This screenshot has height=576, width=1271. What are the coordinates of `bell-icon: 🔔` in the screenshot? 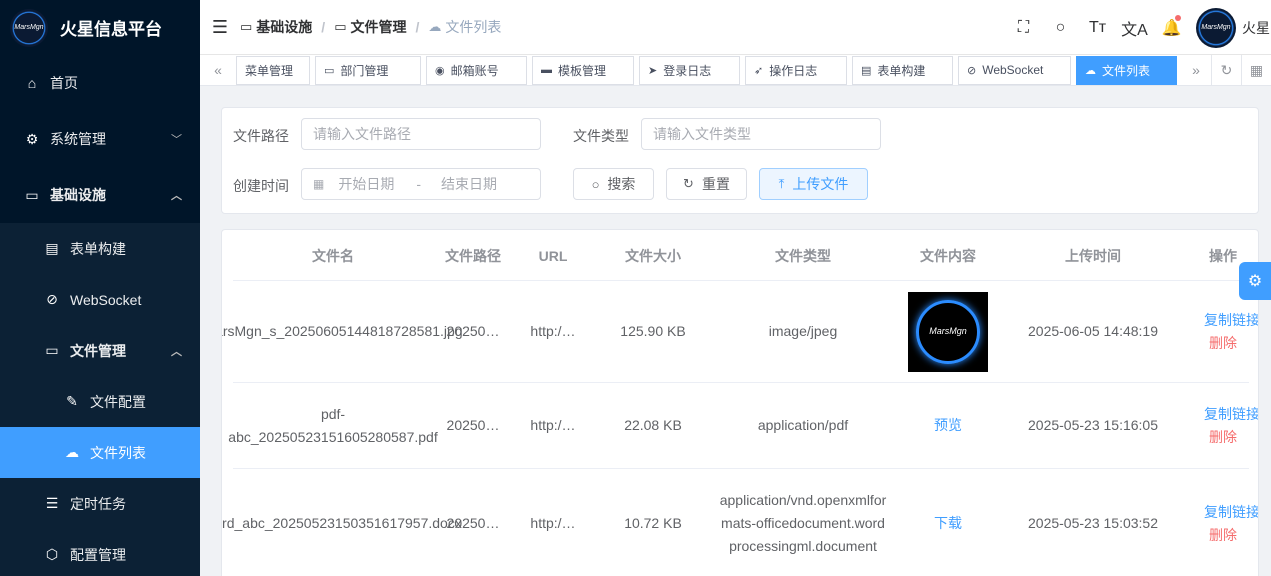 It's located at (1171, 26).